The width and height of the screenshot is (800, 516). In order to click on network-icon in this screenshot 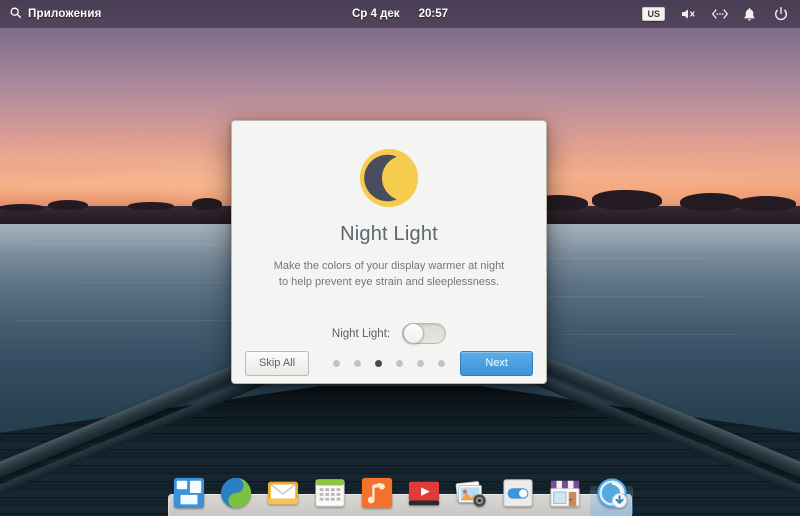, I will do `click(720, 14)`.